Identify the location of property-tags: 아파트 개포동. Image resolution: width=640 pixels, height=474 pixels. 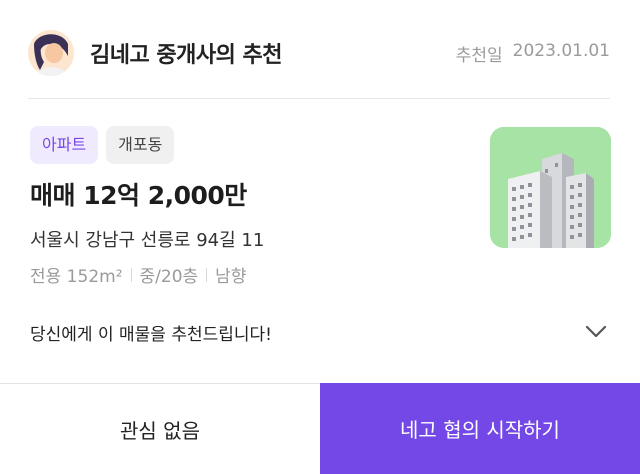
(102, 145).